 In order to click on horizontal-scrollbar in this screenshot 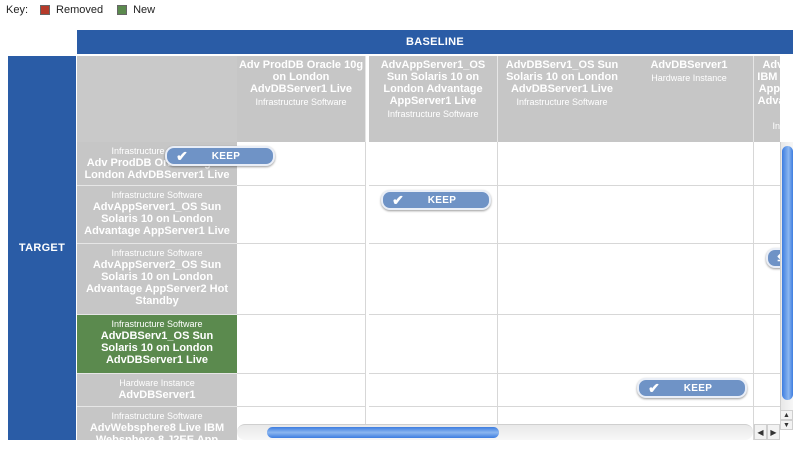, I will do `click(495, 432)`.